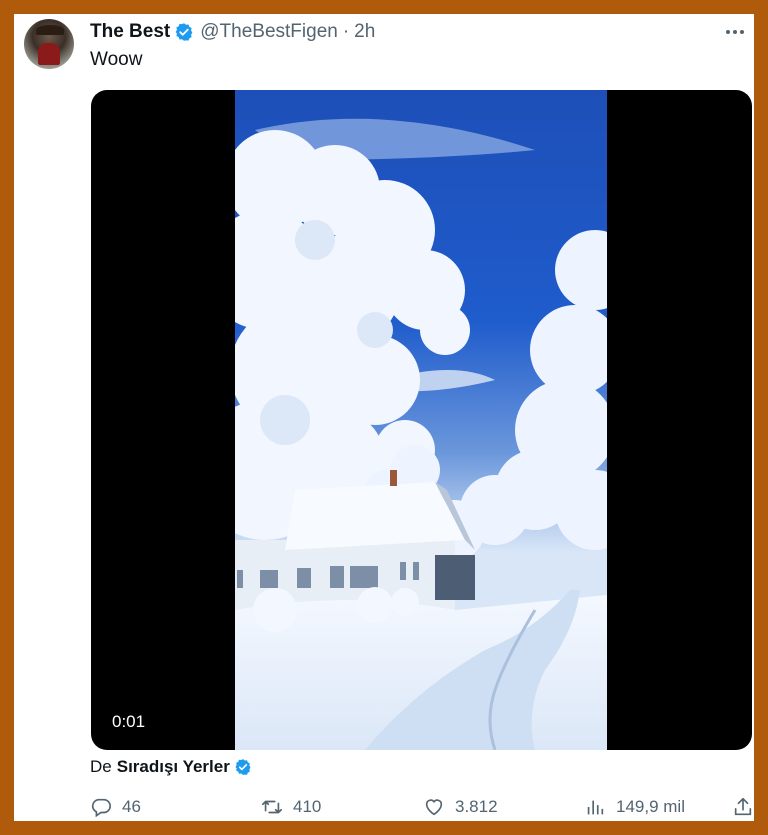  Describe the element at coordinates (129, 721) in the screenshot. I see `video-timecode: 0:01` at that location.